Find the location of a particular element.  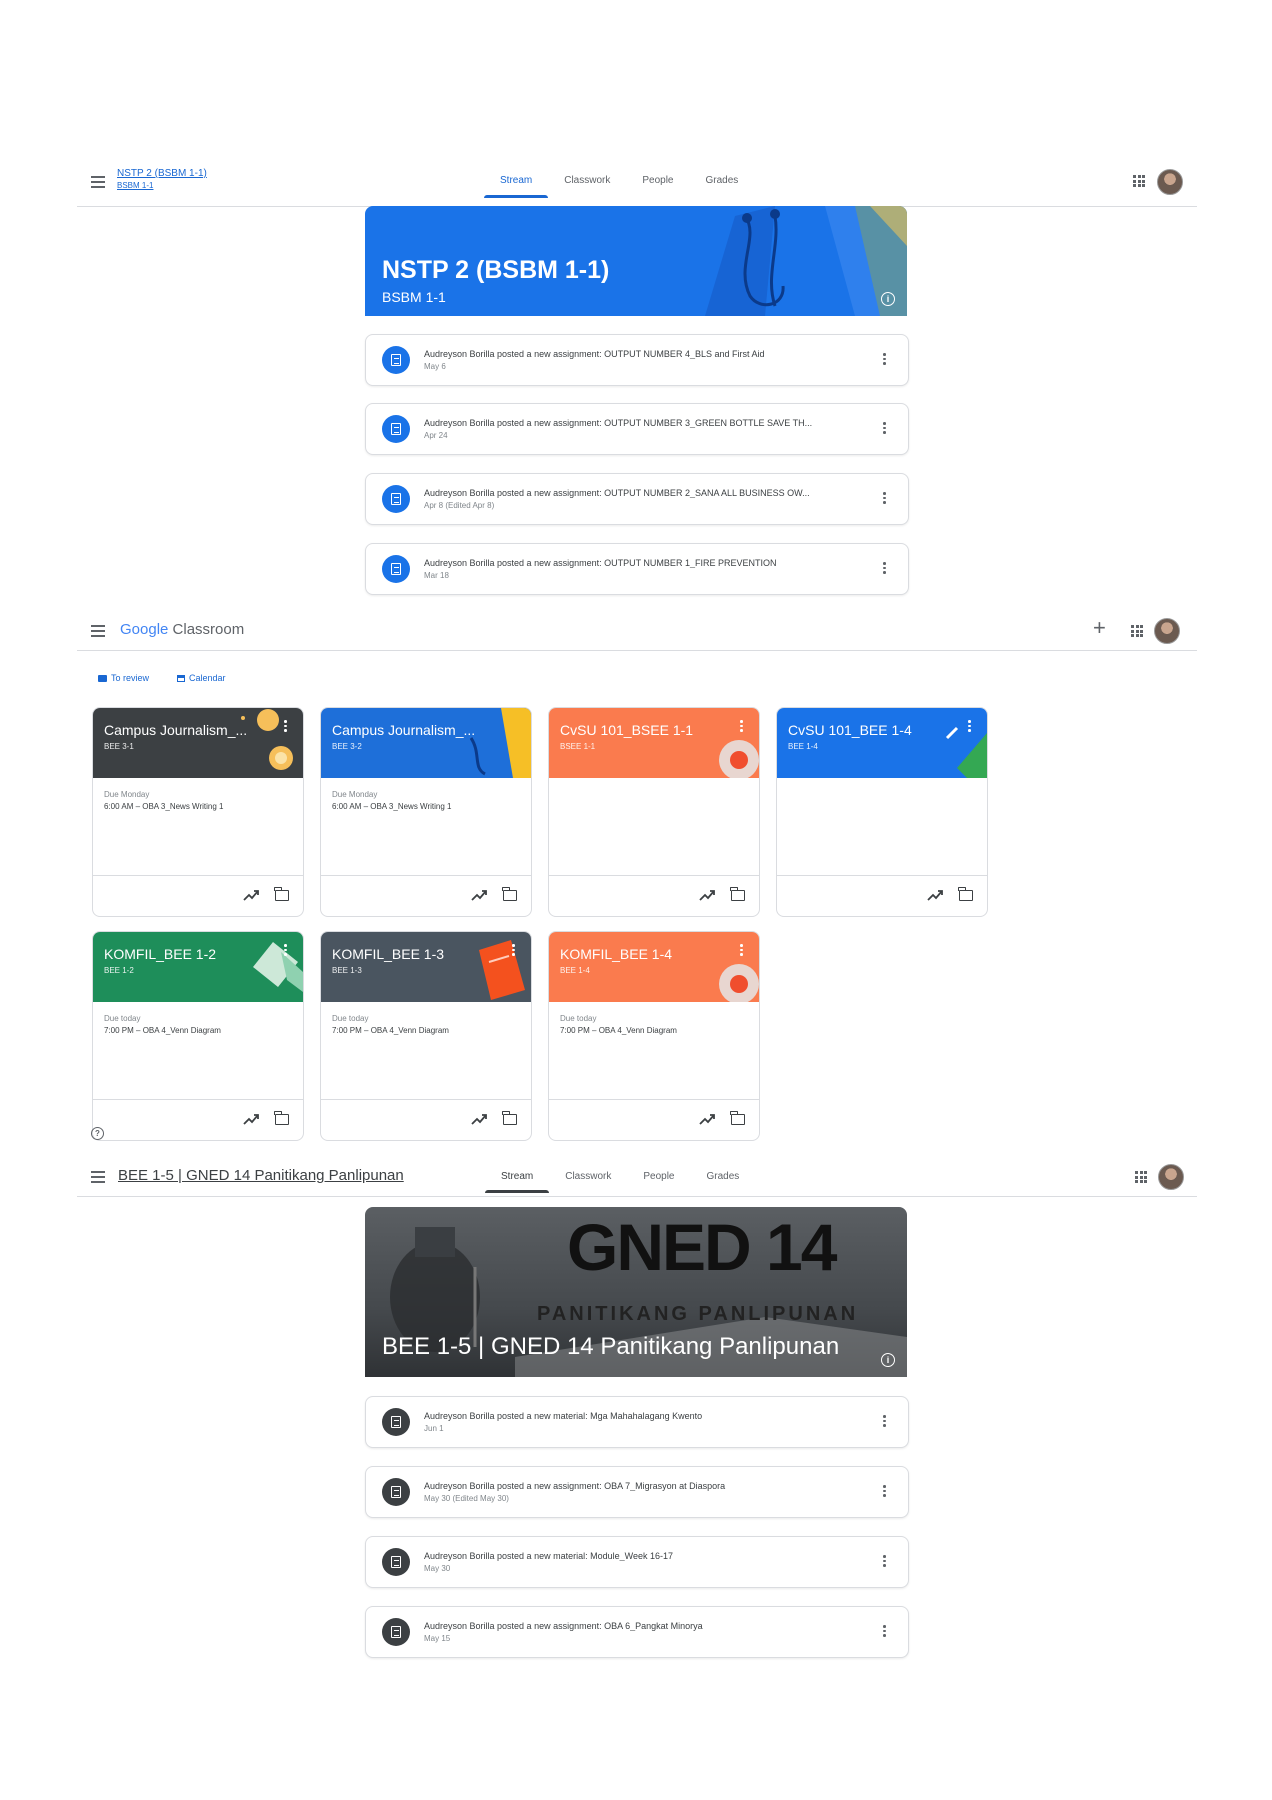

class-card: CvSU 101_BSEE 1-1 BSEE 1-1 is located at coordinates (654, 812).